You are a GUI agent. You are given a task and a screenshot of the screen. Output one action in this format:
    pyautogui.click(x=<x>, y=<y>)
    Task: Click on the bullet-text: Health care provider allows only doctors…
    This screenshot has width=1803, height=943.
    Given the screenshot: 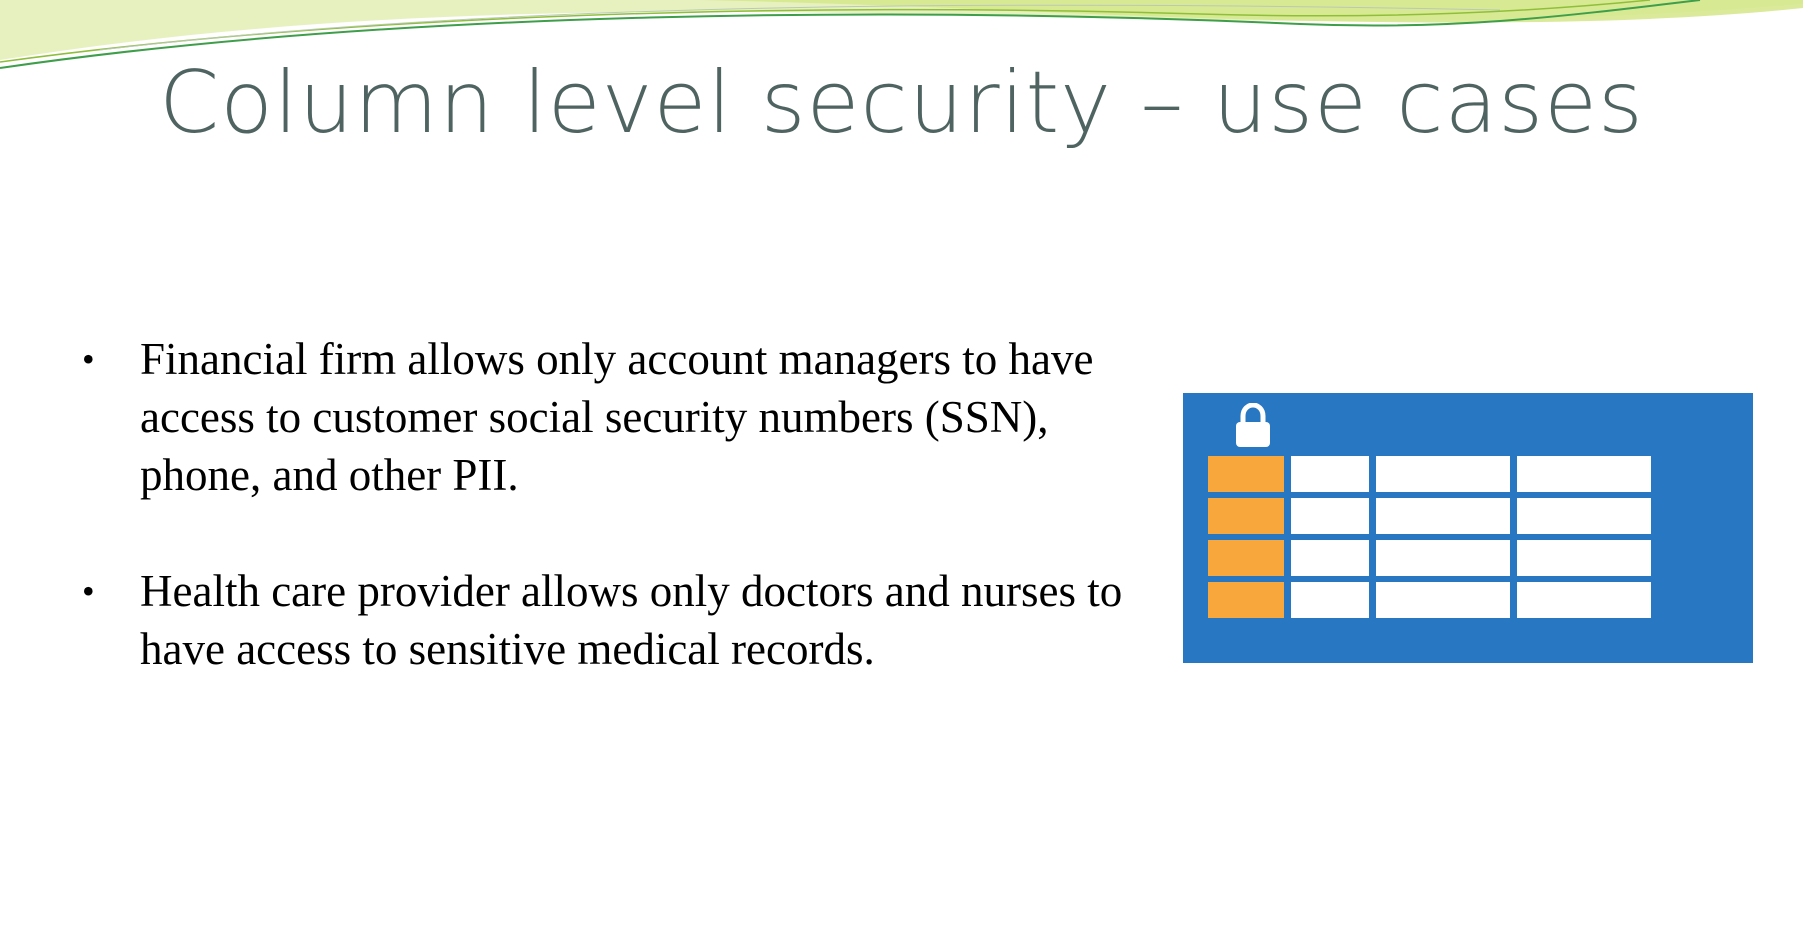 What is the action you would take?
    pyautogui.click(x=631, y=620)
    